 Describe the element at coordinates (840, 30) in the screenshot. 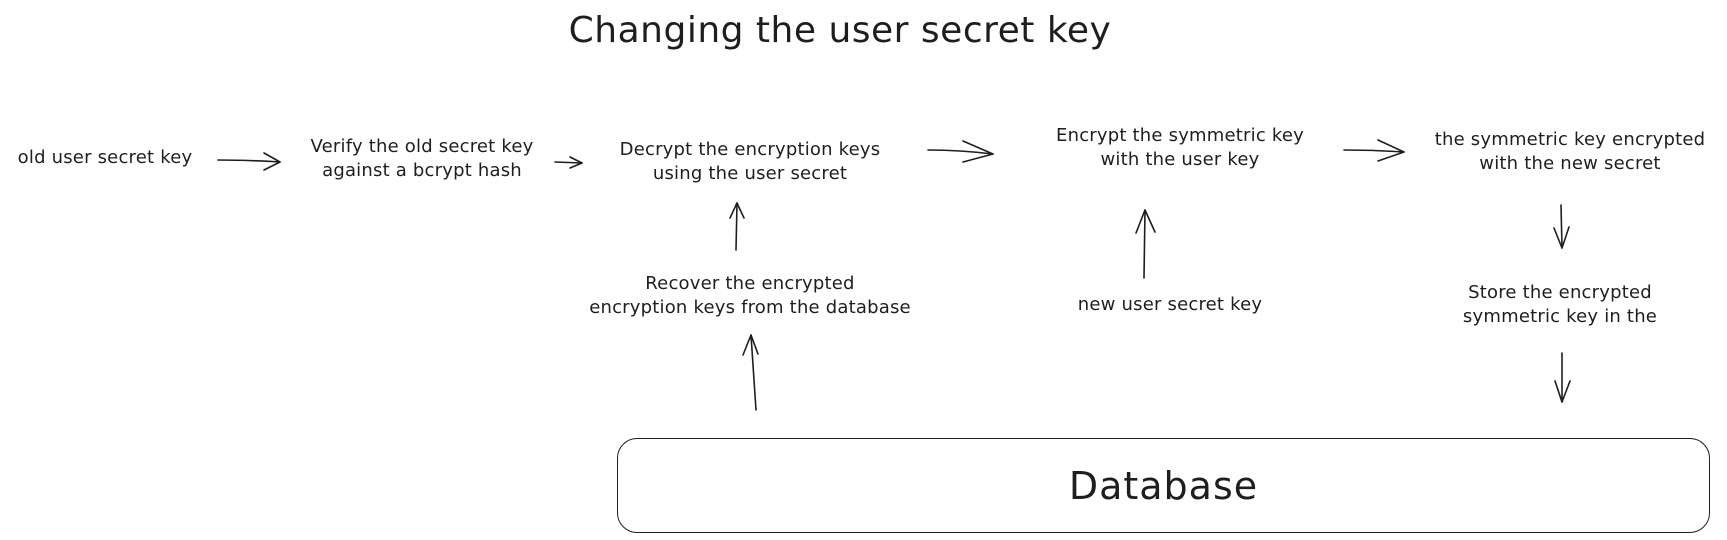

I see `diagram-title: Changing the user secret key` at that location.